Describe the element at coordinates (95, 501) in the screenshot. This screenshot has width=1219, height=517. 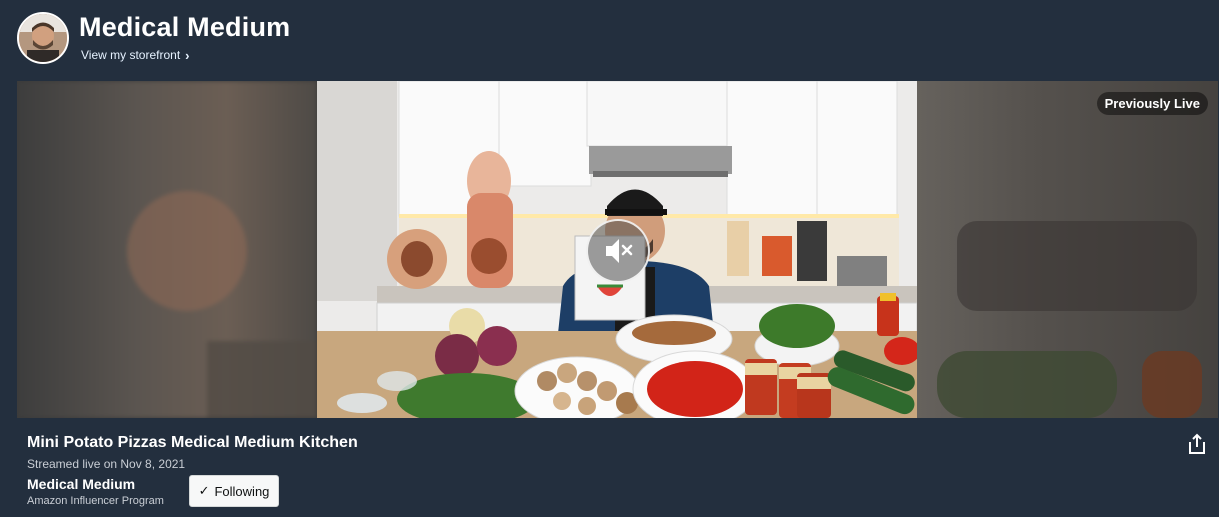
I see `creator-program: Amazon Influencer Program` at that location.